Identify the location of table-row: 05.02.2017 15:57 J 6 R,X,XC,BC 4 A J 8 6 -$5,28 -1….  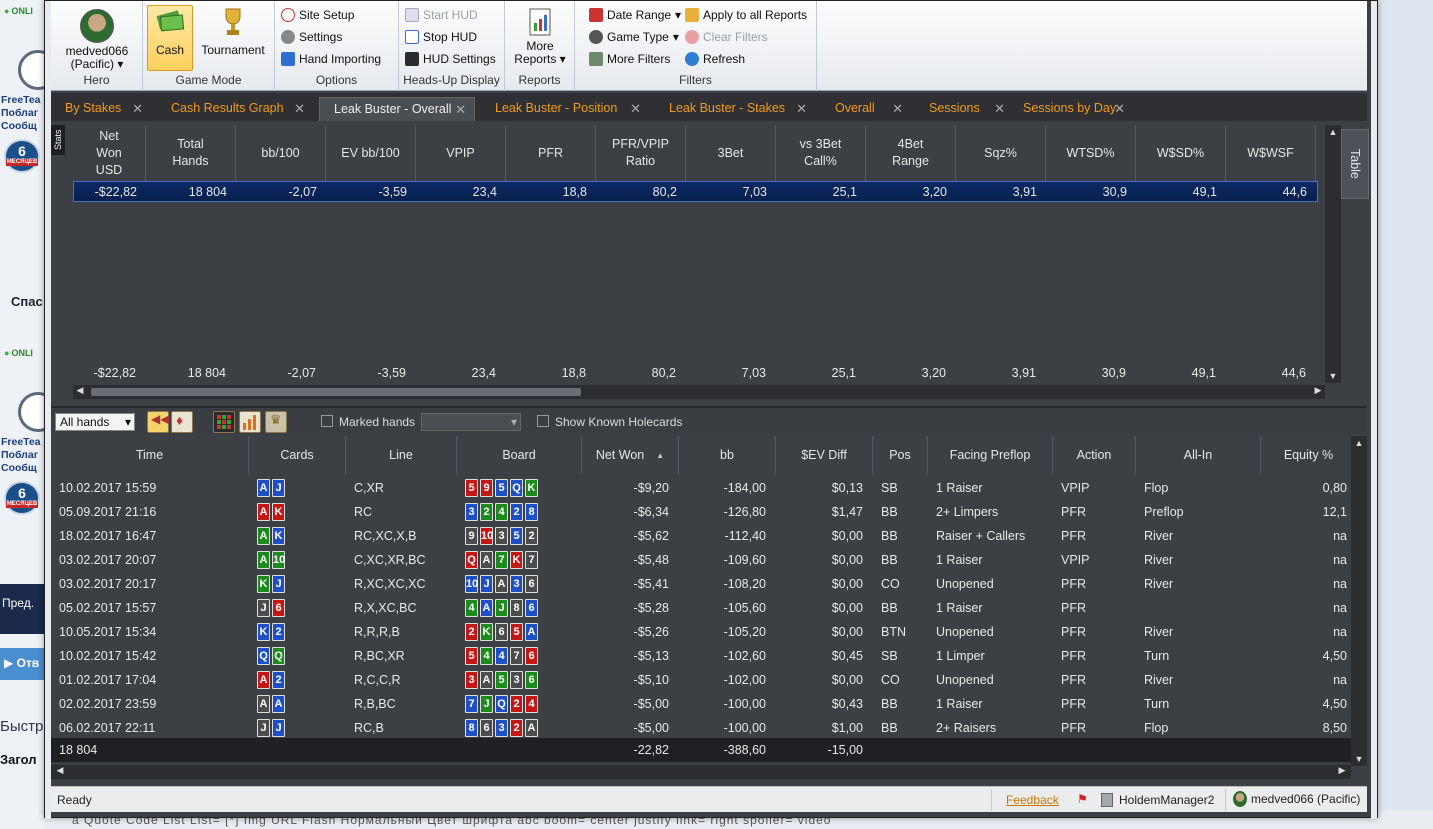
(704, 608).